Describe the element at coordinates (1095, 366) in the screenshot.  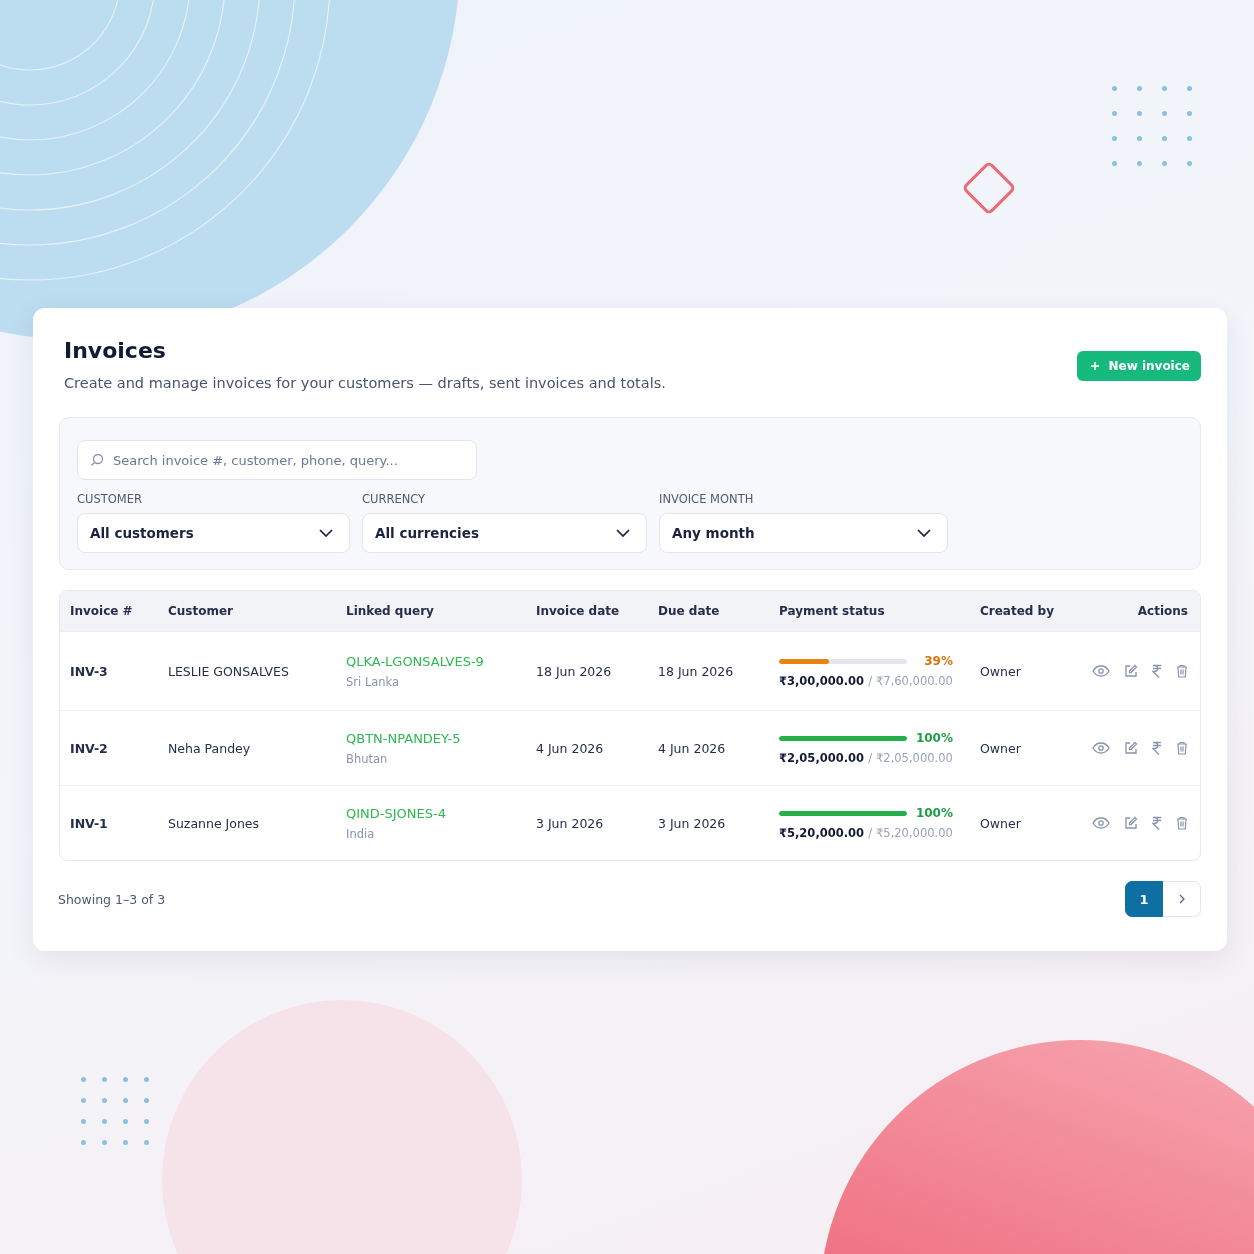
I see `plus-icon` at that location.